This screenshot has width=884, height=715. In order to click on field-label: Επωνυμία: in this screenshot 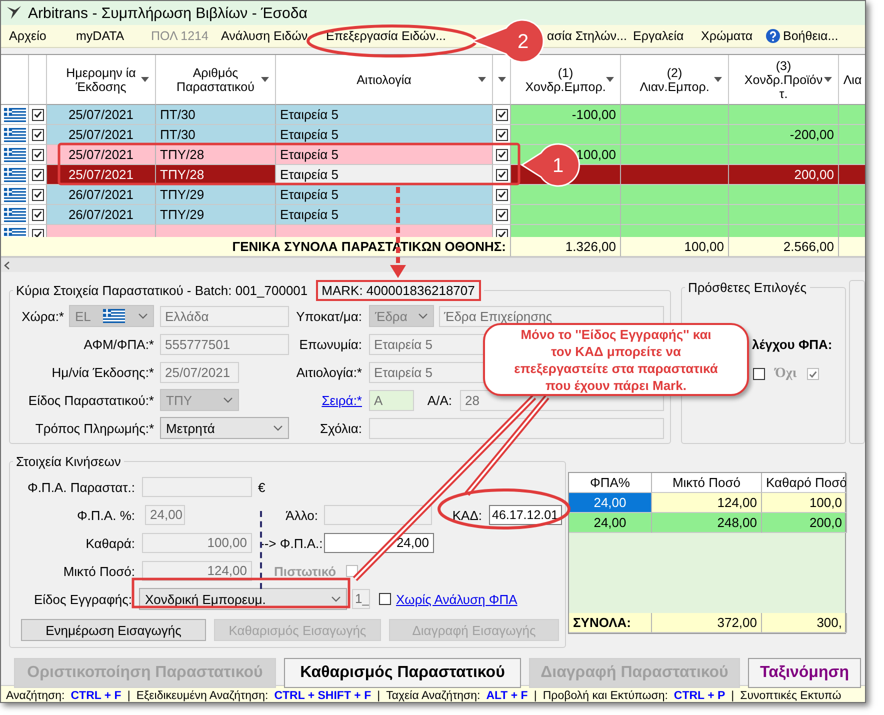, I will do `click(330, 344)`.